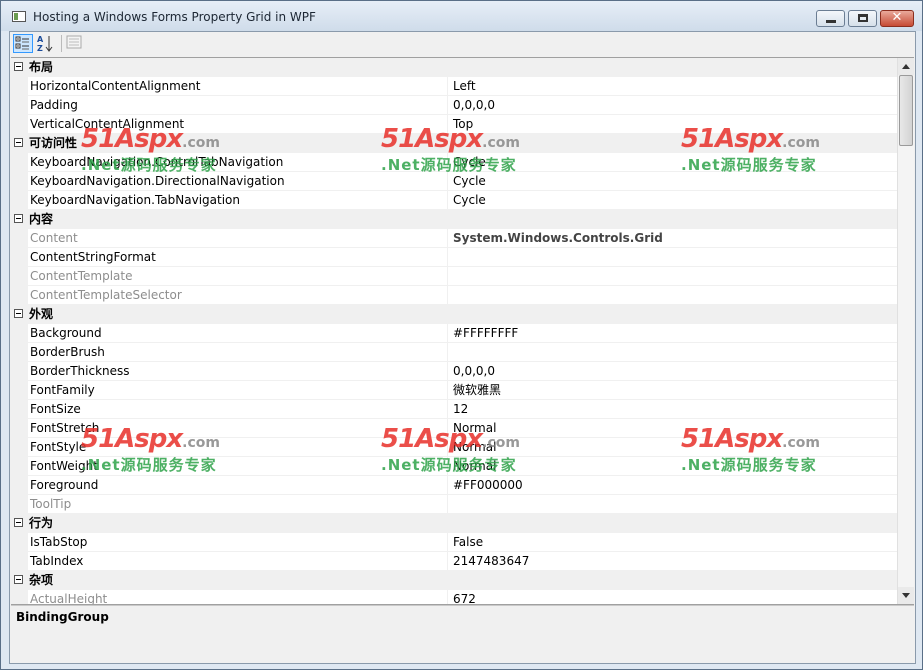  I want to click on property-value: Left, so click(672, 86).